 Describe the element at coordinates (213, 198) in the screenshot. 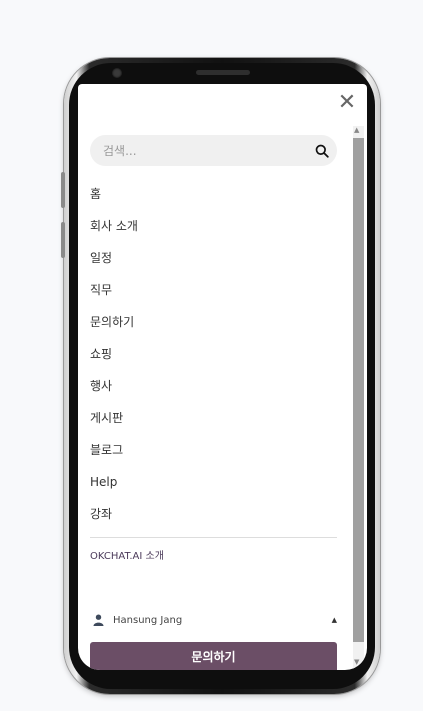

I see `menu-item-home: 홈` at that location.